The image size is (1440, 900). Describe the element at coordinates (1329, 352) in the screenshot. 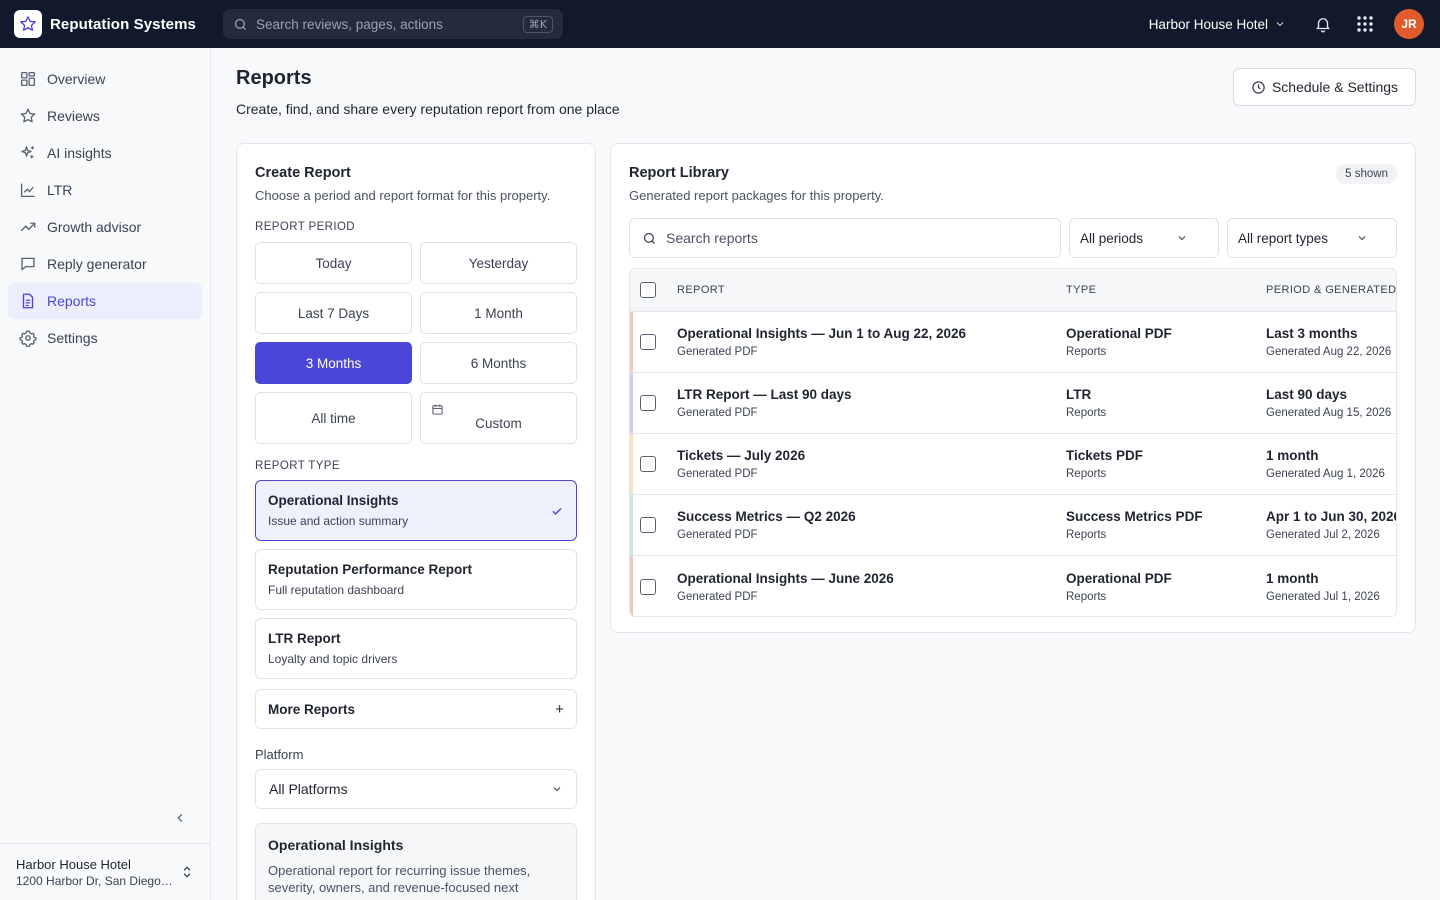

I see `report-generated: Generated Aug 22, 2026` at that location.